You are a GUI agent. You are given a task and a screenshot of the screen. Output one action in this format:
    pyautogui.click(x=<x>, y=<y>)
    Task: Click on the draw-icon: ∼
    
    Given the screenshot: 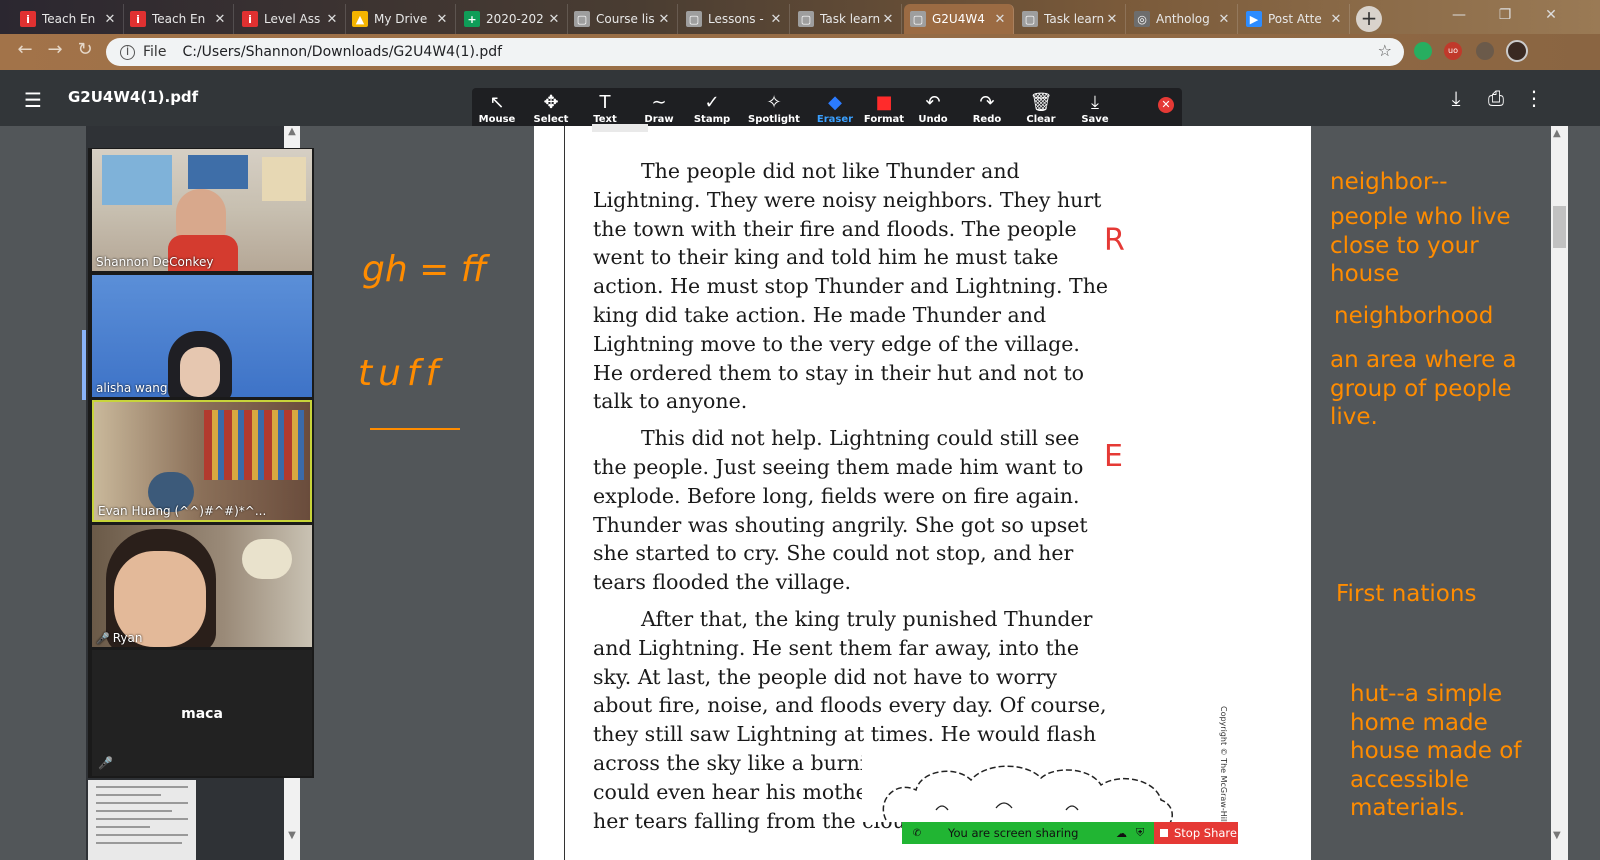 What is the action you would take?
    pyautogui.click(x=659, y=102)
    